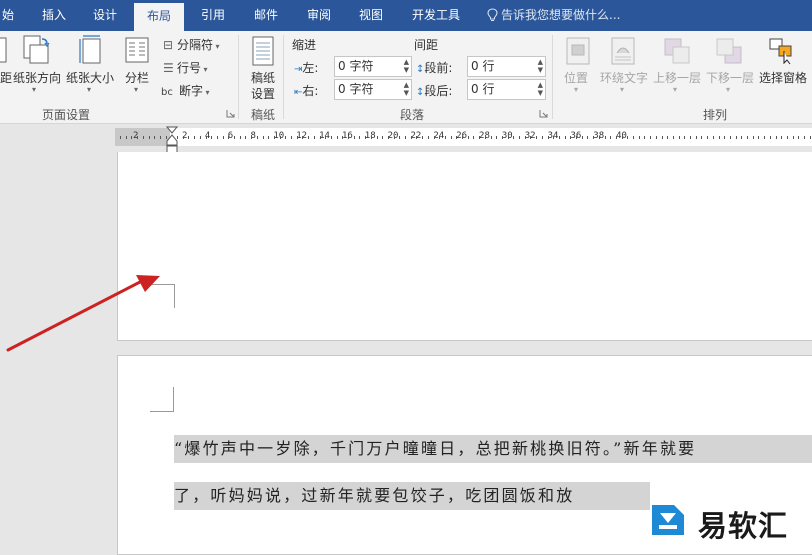  I want to click on columns-icon, so click(137, 50).